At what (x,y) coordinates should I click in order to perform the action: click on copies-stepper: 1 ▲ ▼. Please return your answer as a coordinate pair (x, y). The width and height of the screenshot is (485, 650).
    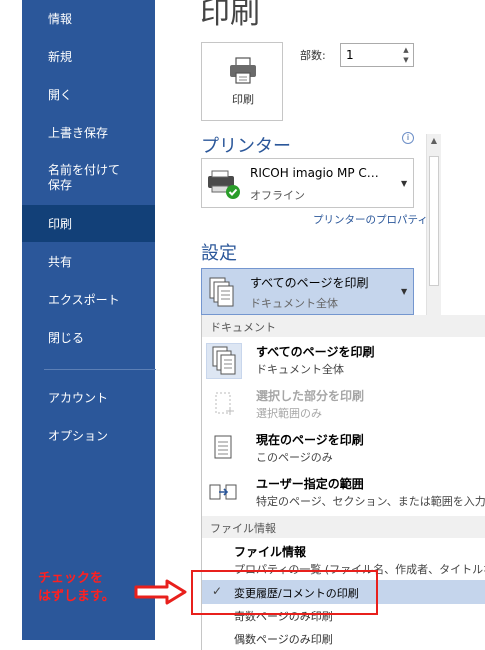
    Looking at the image, I should click on (377, 55).